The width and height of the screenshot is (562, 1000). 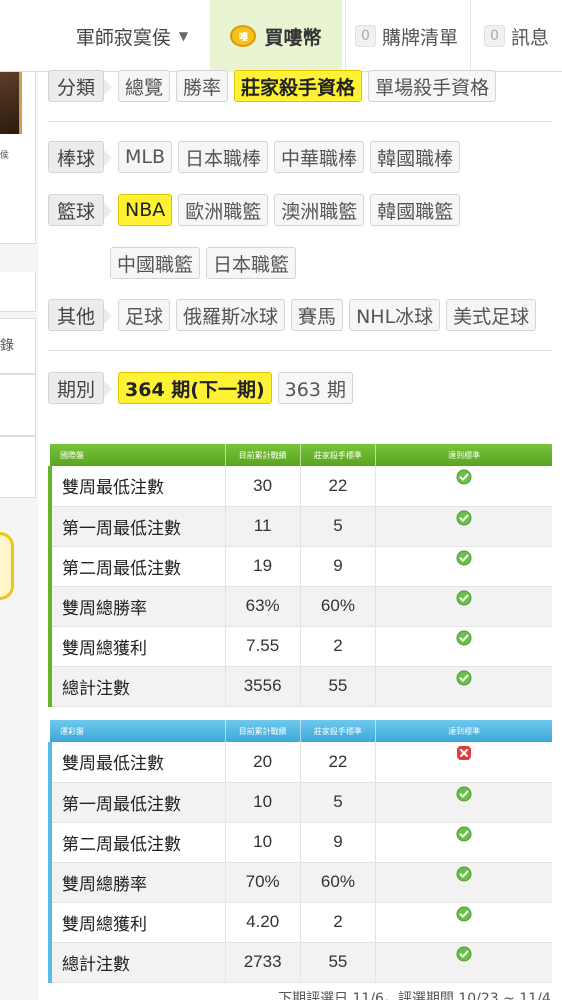 I want to click on cross-square-icon, so click(x=464, y=753).